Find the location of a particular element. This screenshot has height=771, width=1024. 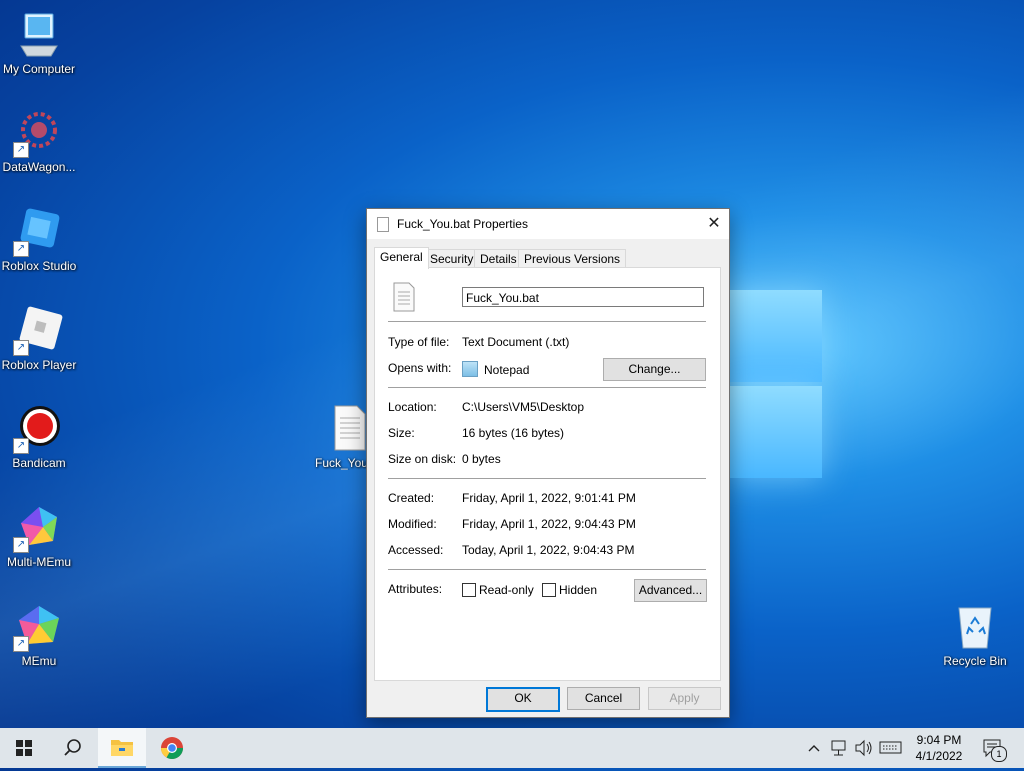

keyboard-icon is located at coordinates (890, 747).